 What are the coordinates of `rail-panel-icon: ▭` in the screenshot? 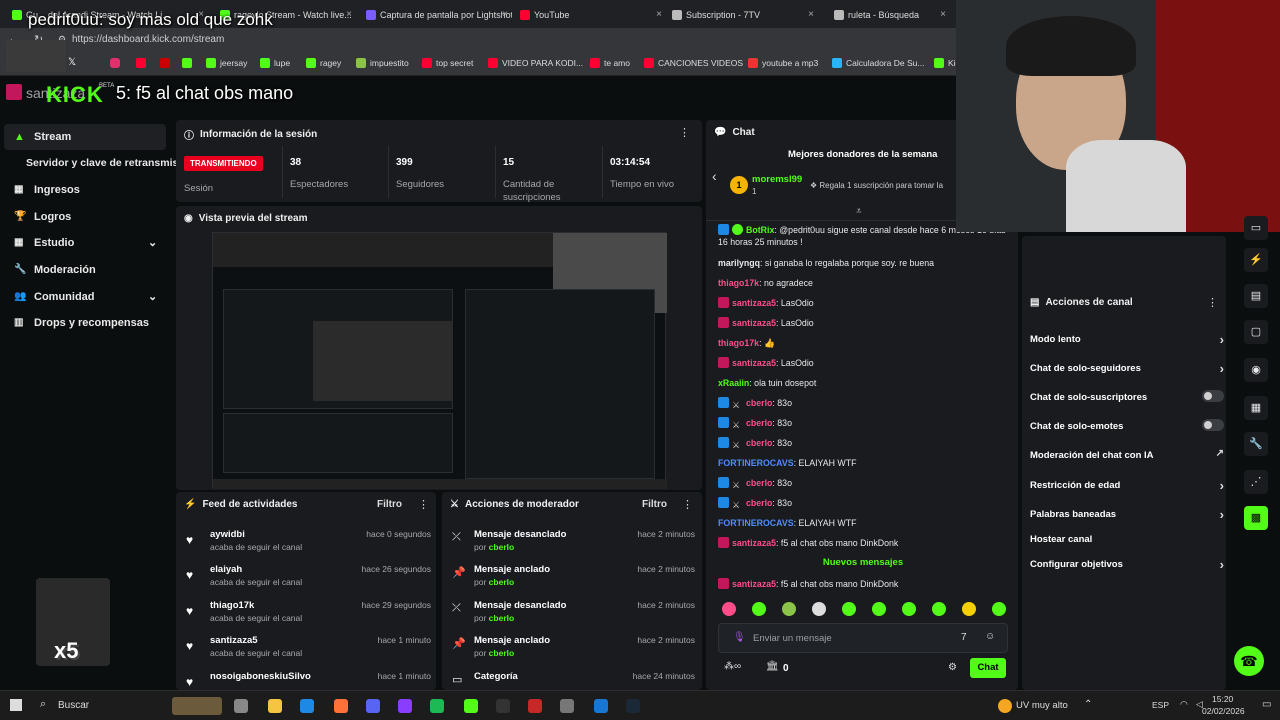 It's located at (1256, 228).